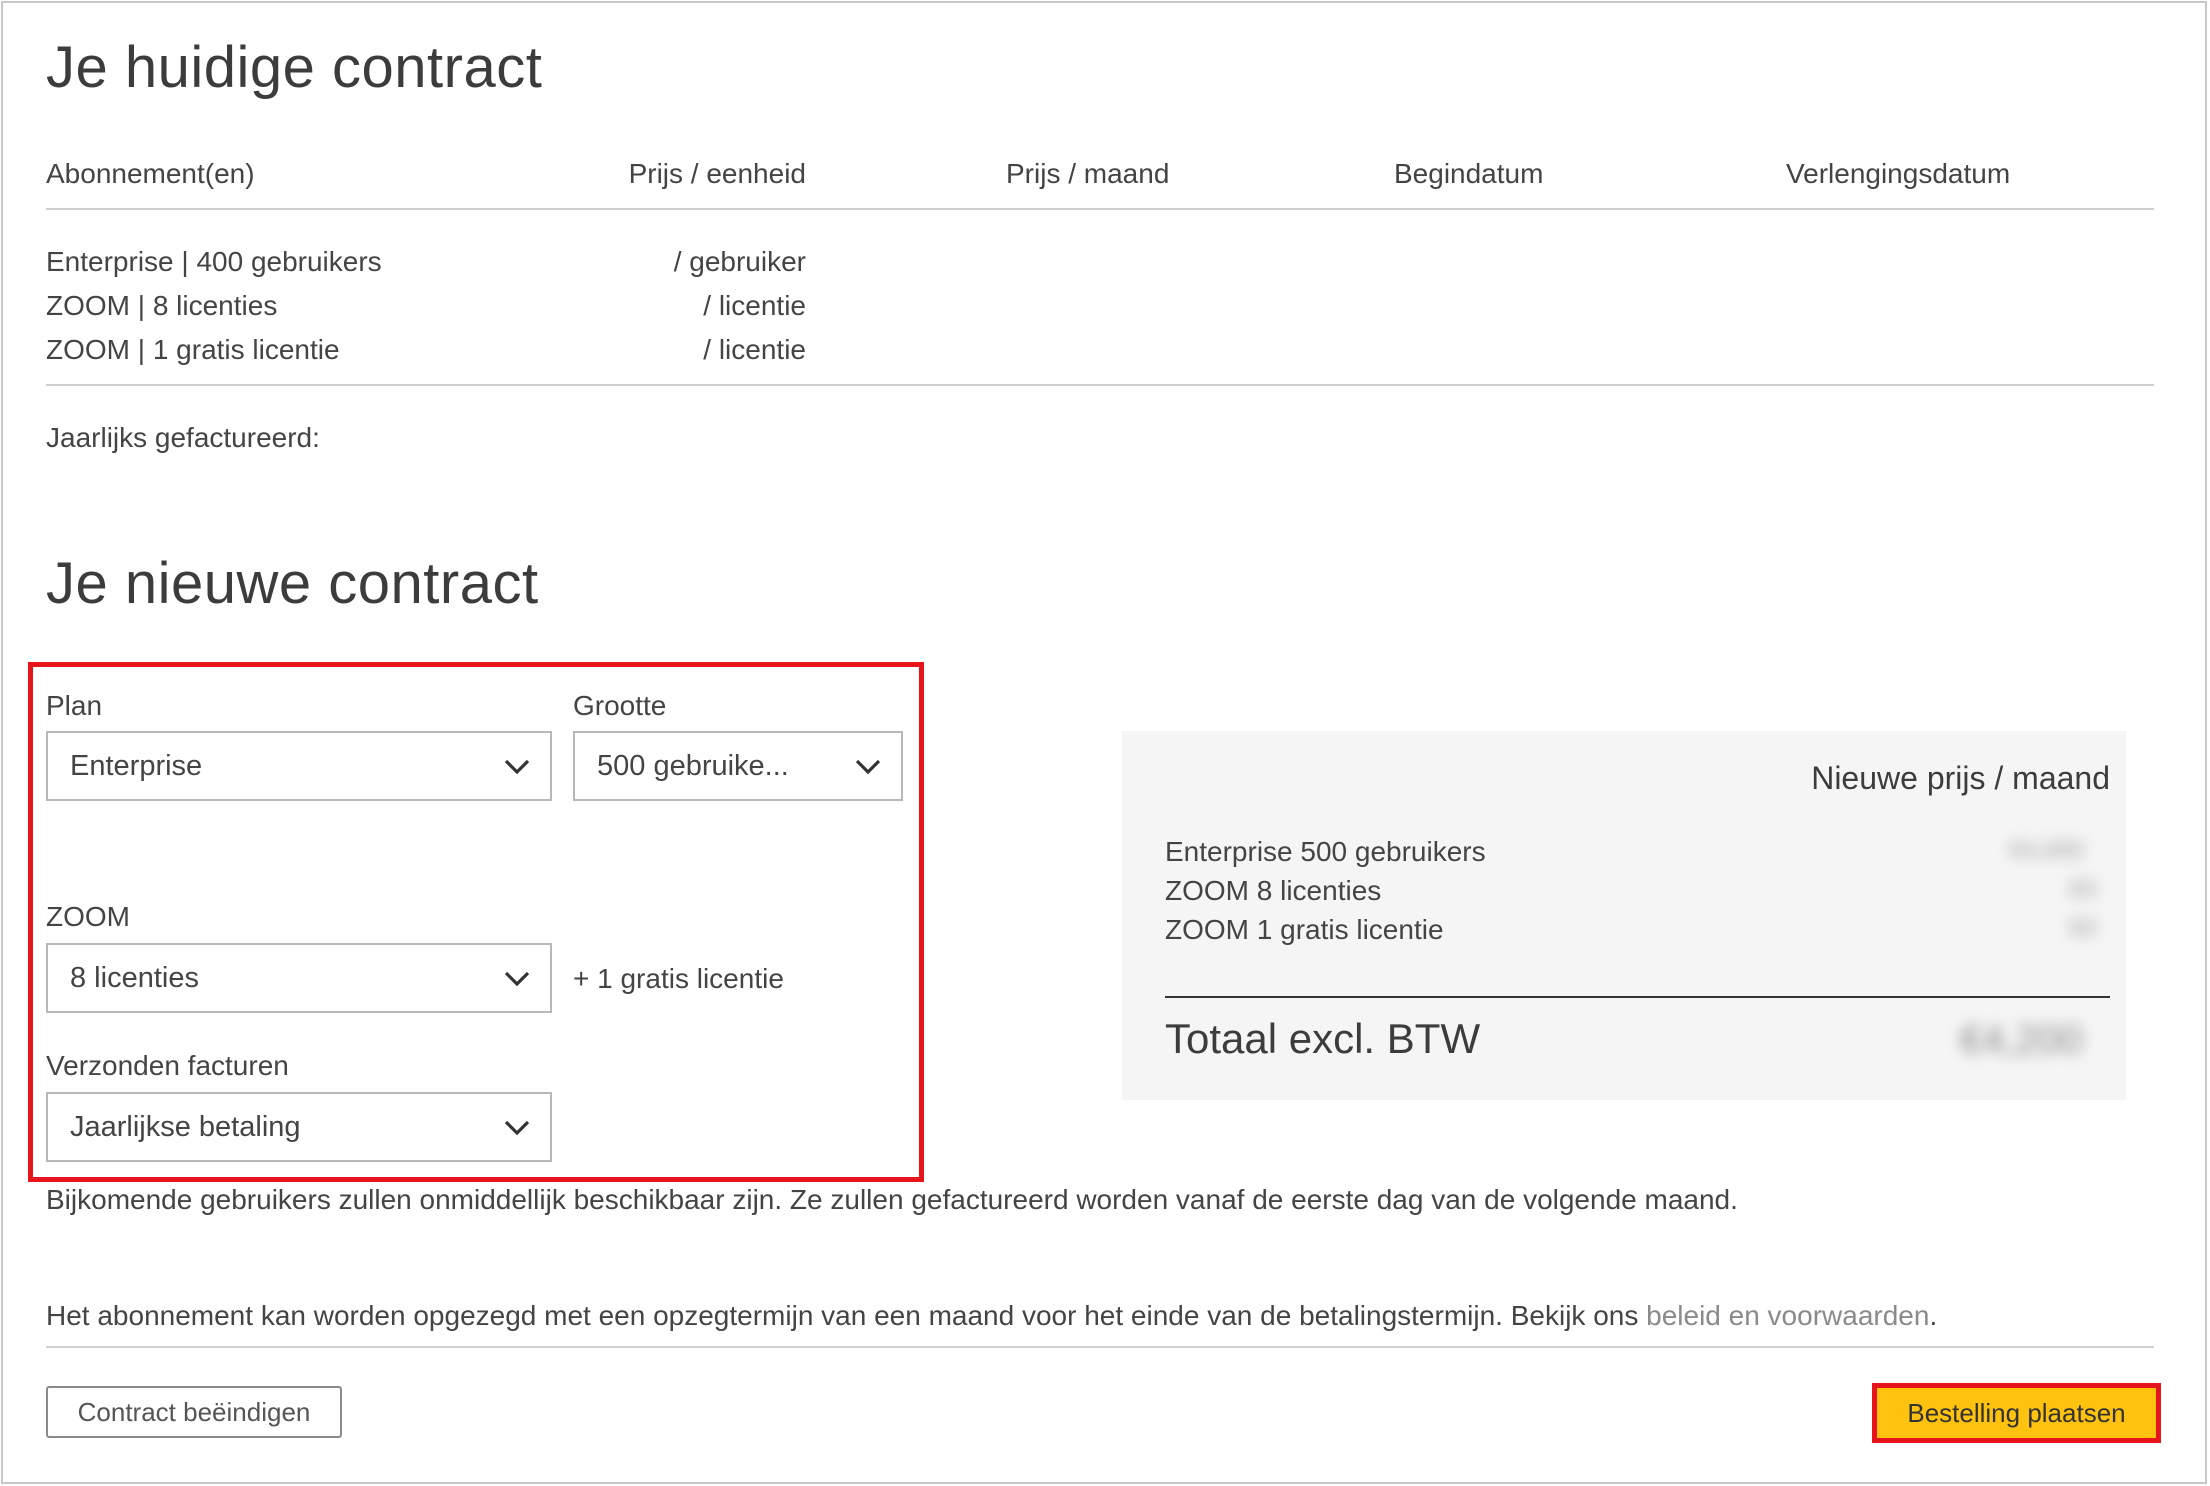  What do you see at coordinates (2016, 1413) in the screenshot?
I see `place-order-button: Bestelling plaatsen` at bounding box center [2016, 1413].